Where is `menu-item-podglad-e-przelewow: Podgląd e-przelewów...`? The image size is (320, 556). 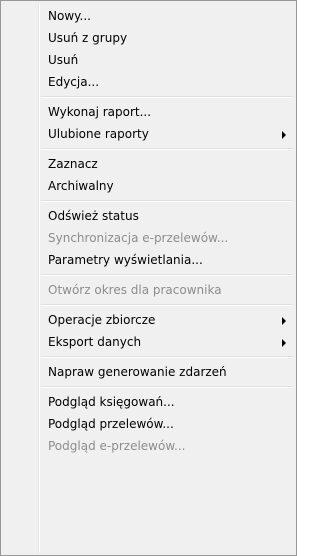 menu-item-podglad-e-przelewow: Podgląd e-przelewów... is located at coordinates (148, 446).